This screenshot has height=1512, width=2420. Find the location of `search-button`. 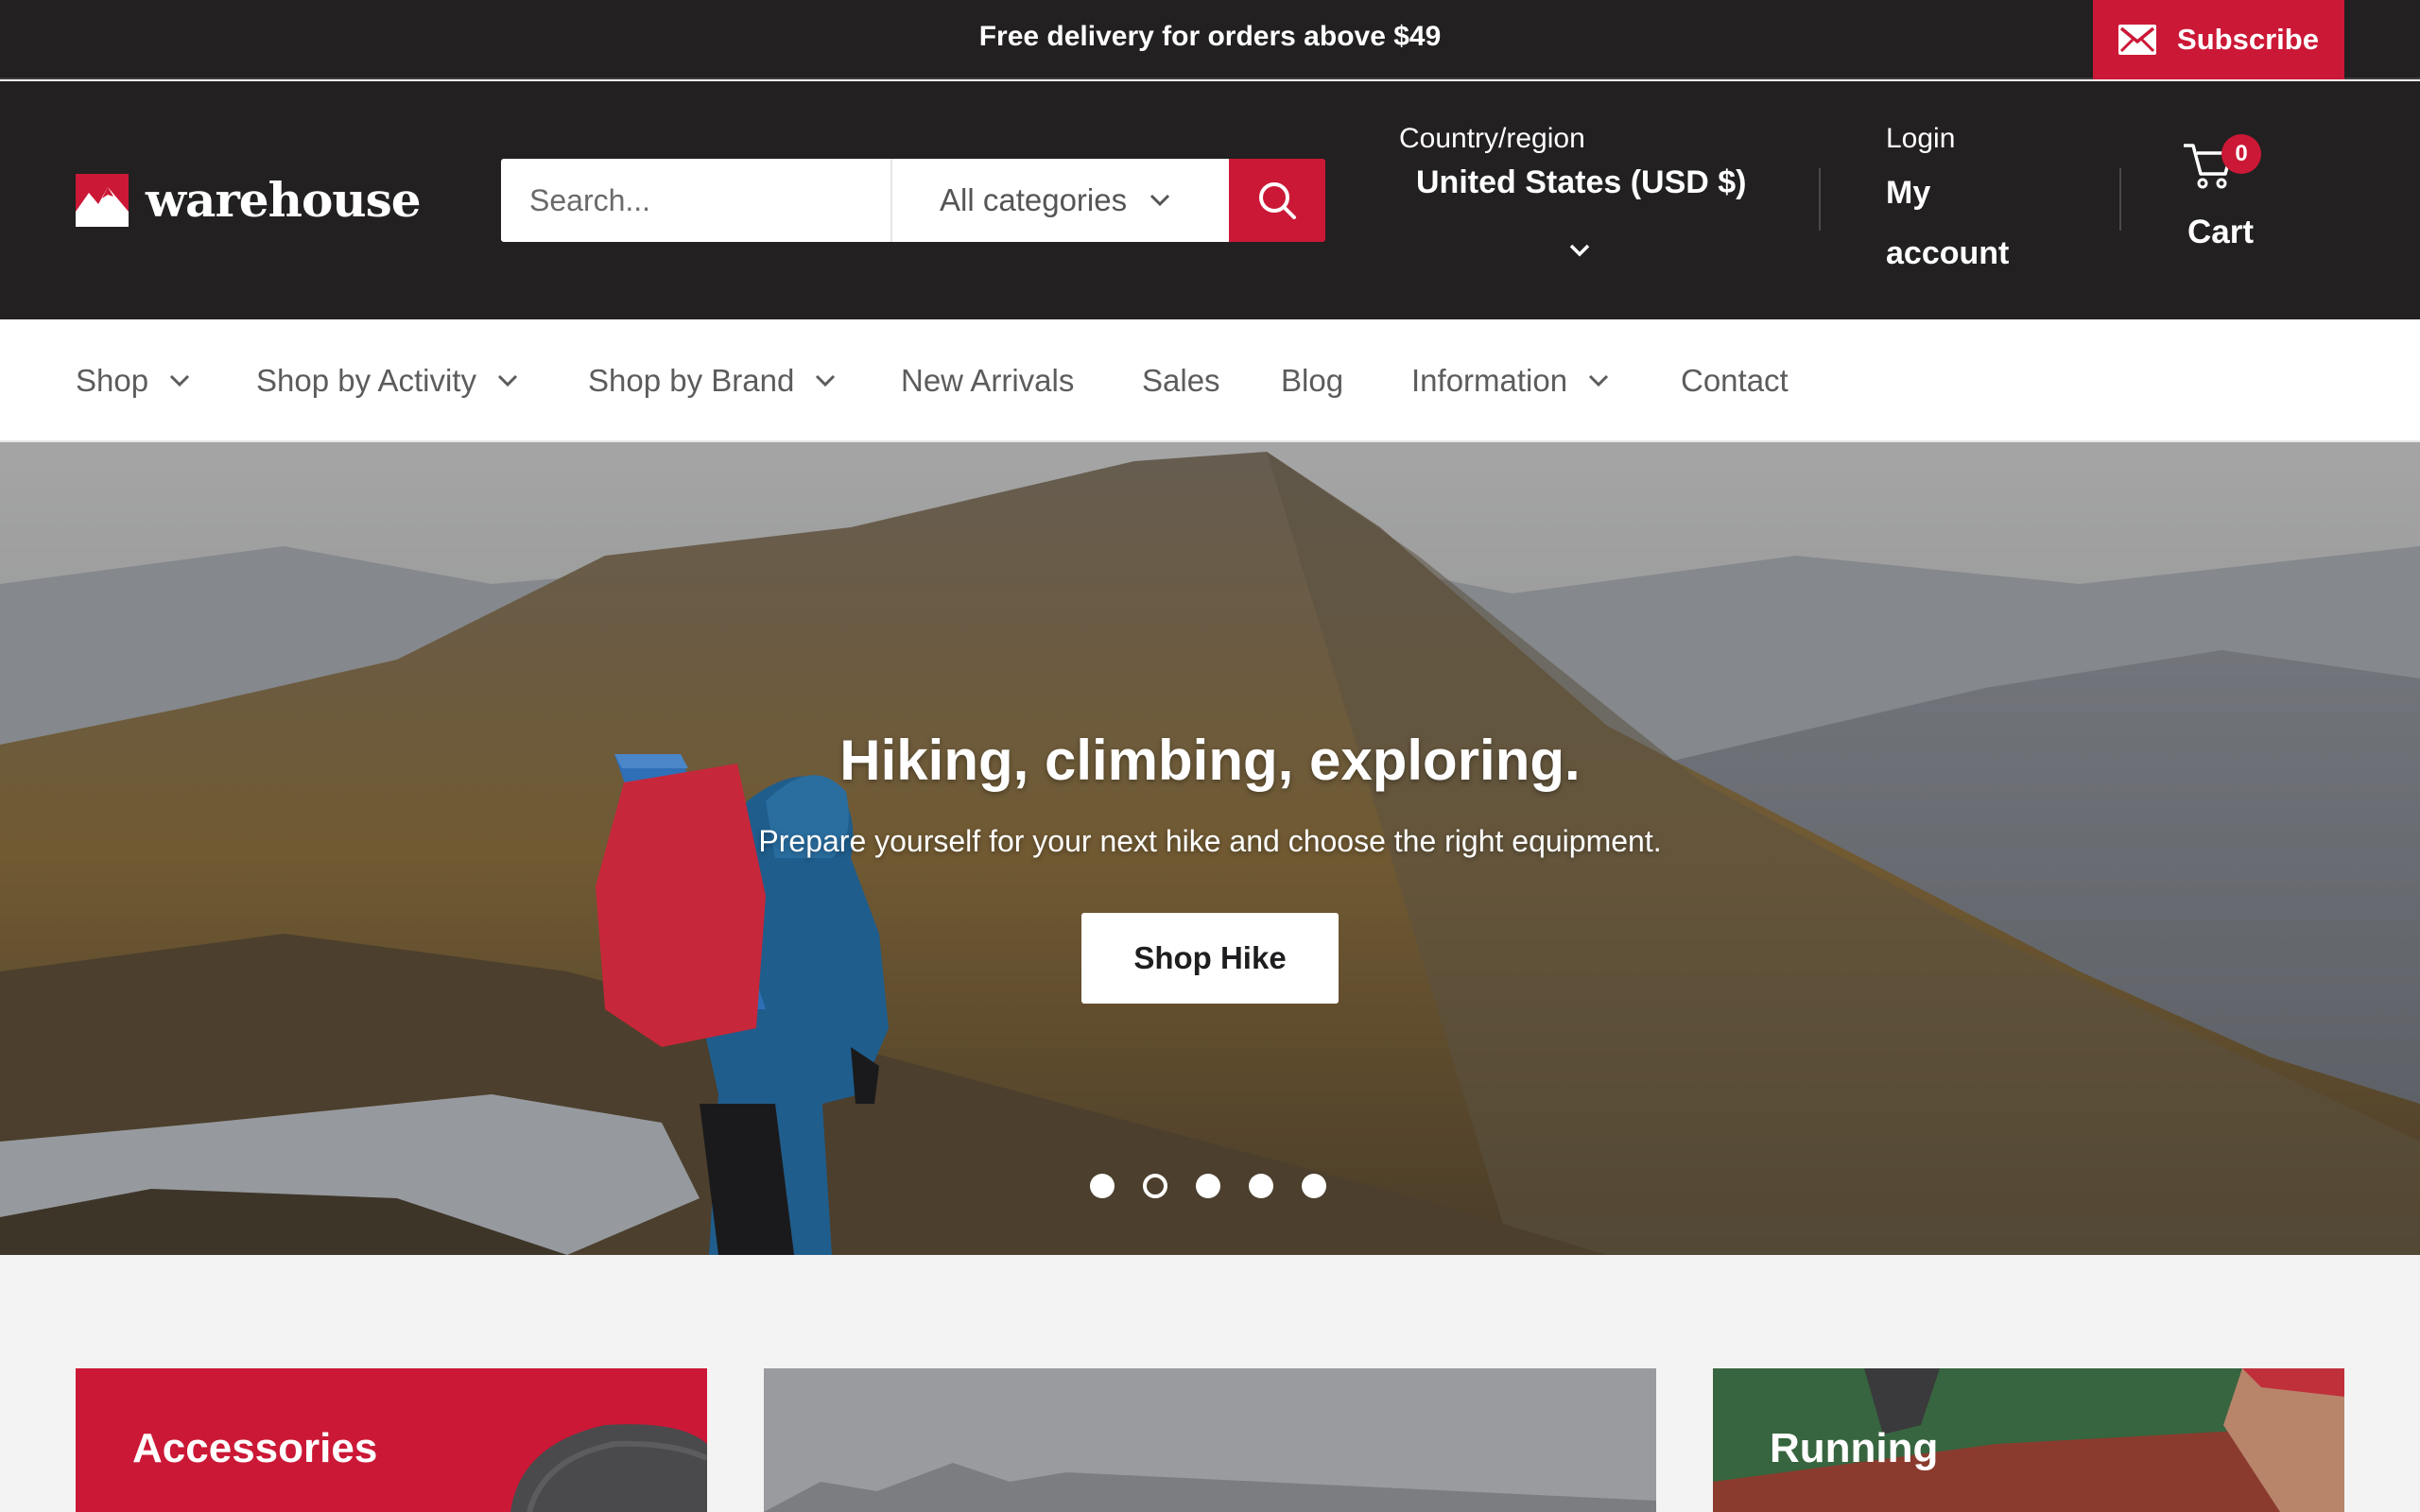

search-button is located at coordinates (1277, 200).